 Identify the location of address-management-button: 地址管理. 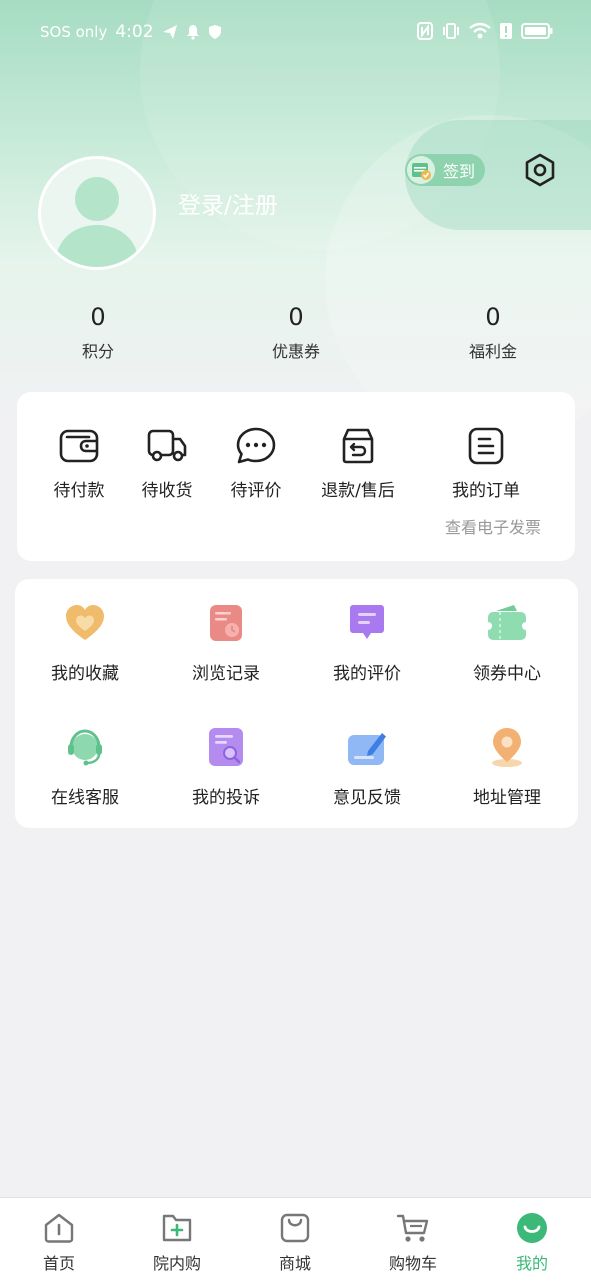
(507, 766).